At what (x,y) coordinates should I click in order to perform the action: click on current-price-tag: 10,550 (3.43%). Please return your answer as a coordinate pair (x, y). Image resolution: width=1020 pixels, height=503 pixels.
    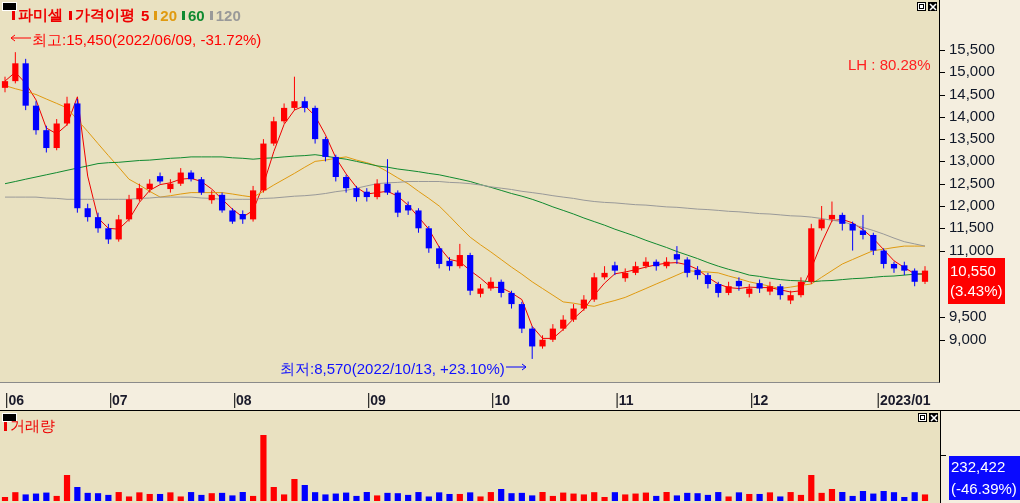
    Looking at the image, I should click on (976, 281).